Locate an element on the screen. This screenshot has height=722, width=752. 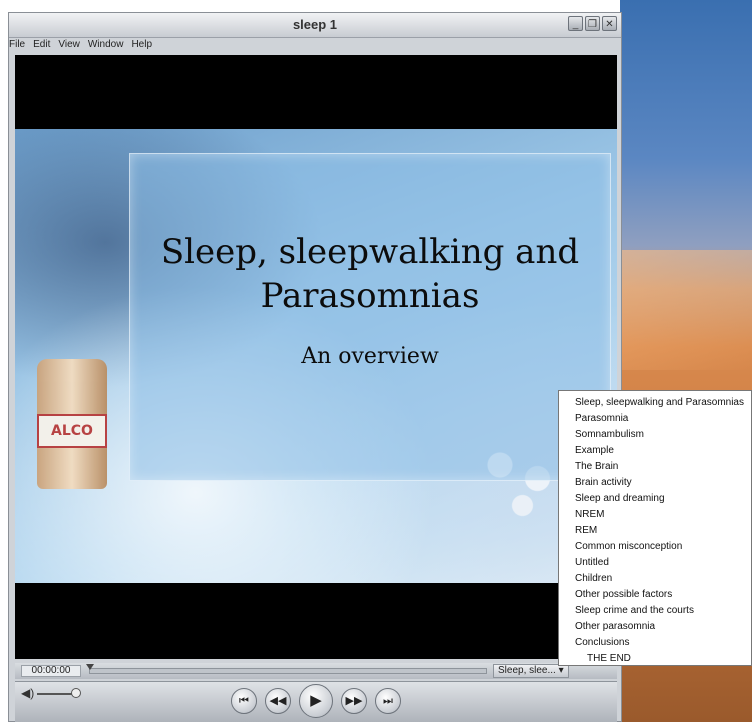
menu-file: File is located at coordinates (17, 46).